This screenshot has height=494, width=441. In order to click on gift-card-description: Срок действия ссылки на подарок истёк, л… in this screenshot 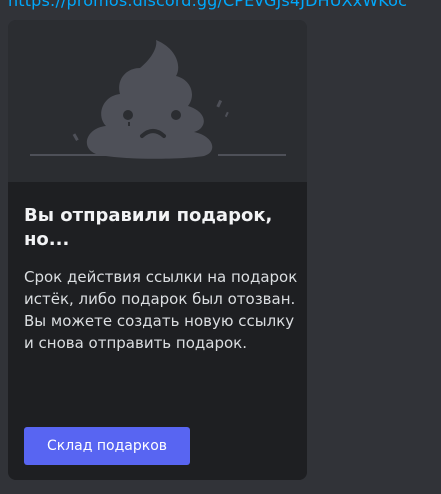, I will do `click(161, 310)`.